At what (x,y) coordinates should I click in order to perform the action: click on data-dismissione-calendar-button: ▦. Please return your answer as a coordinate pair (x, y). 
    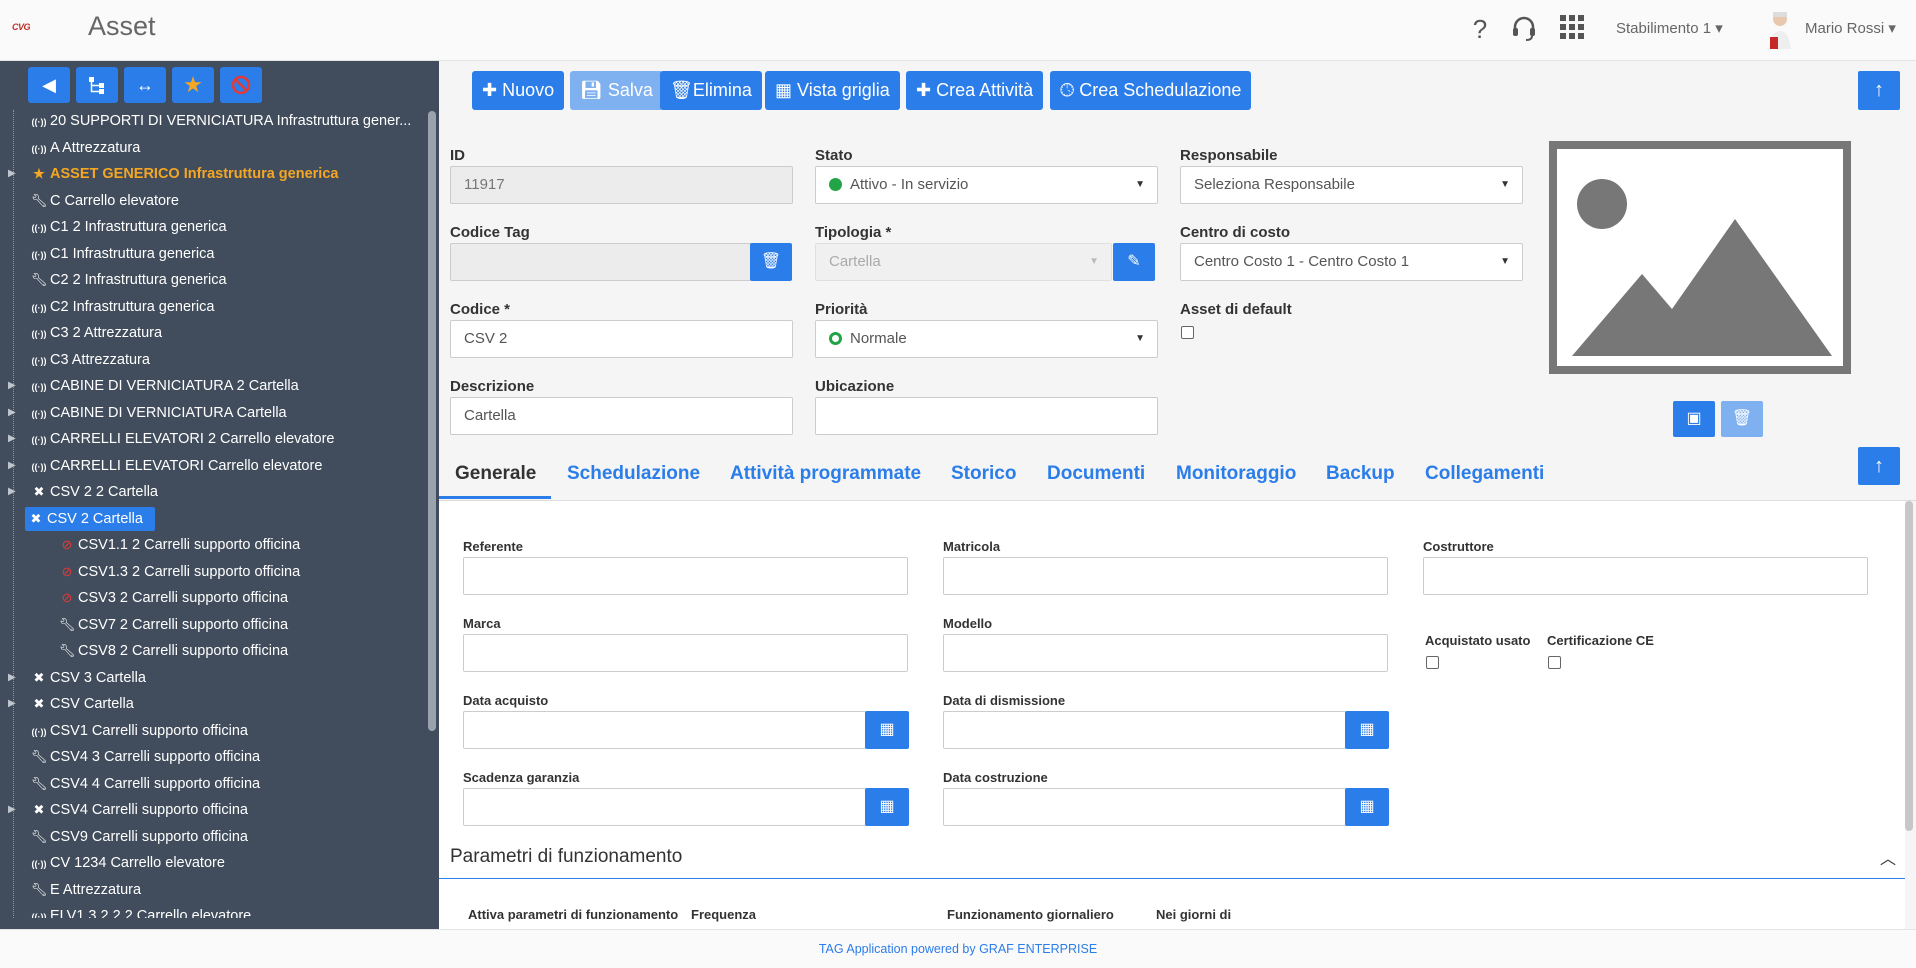
    Looking at the image, I should click on (1367, 730).